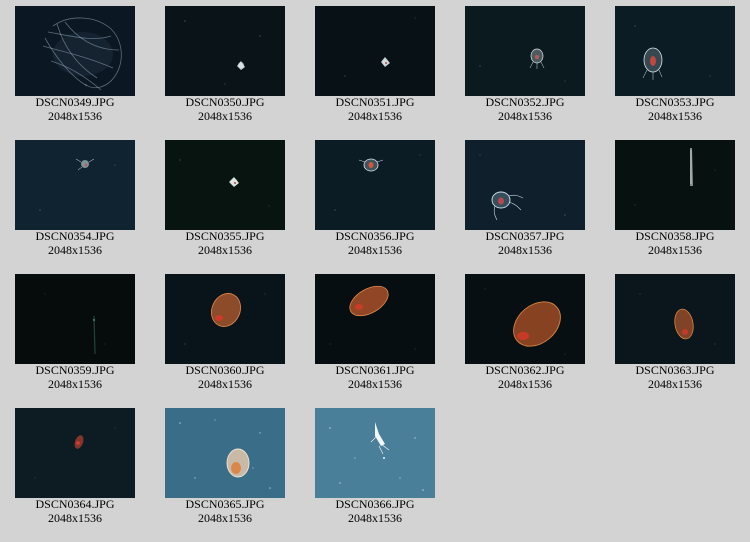 The width and height of the screenshot is (750, 542). I want to click on thumbnail-caption: DSCN0353.JPG 2048x1536, so click(675, 109).